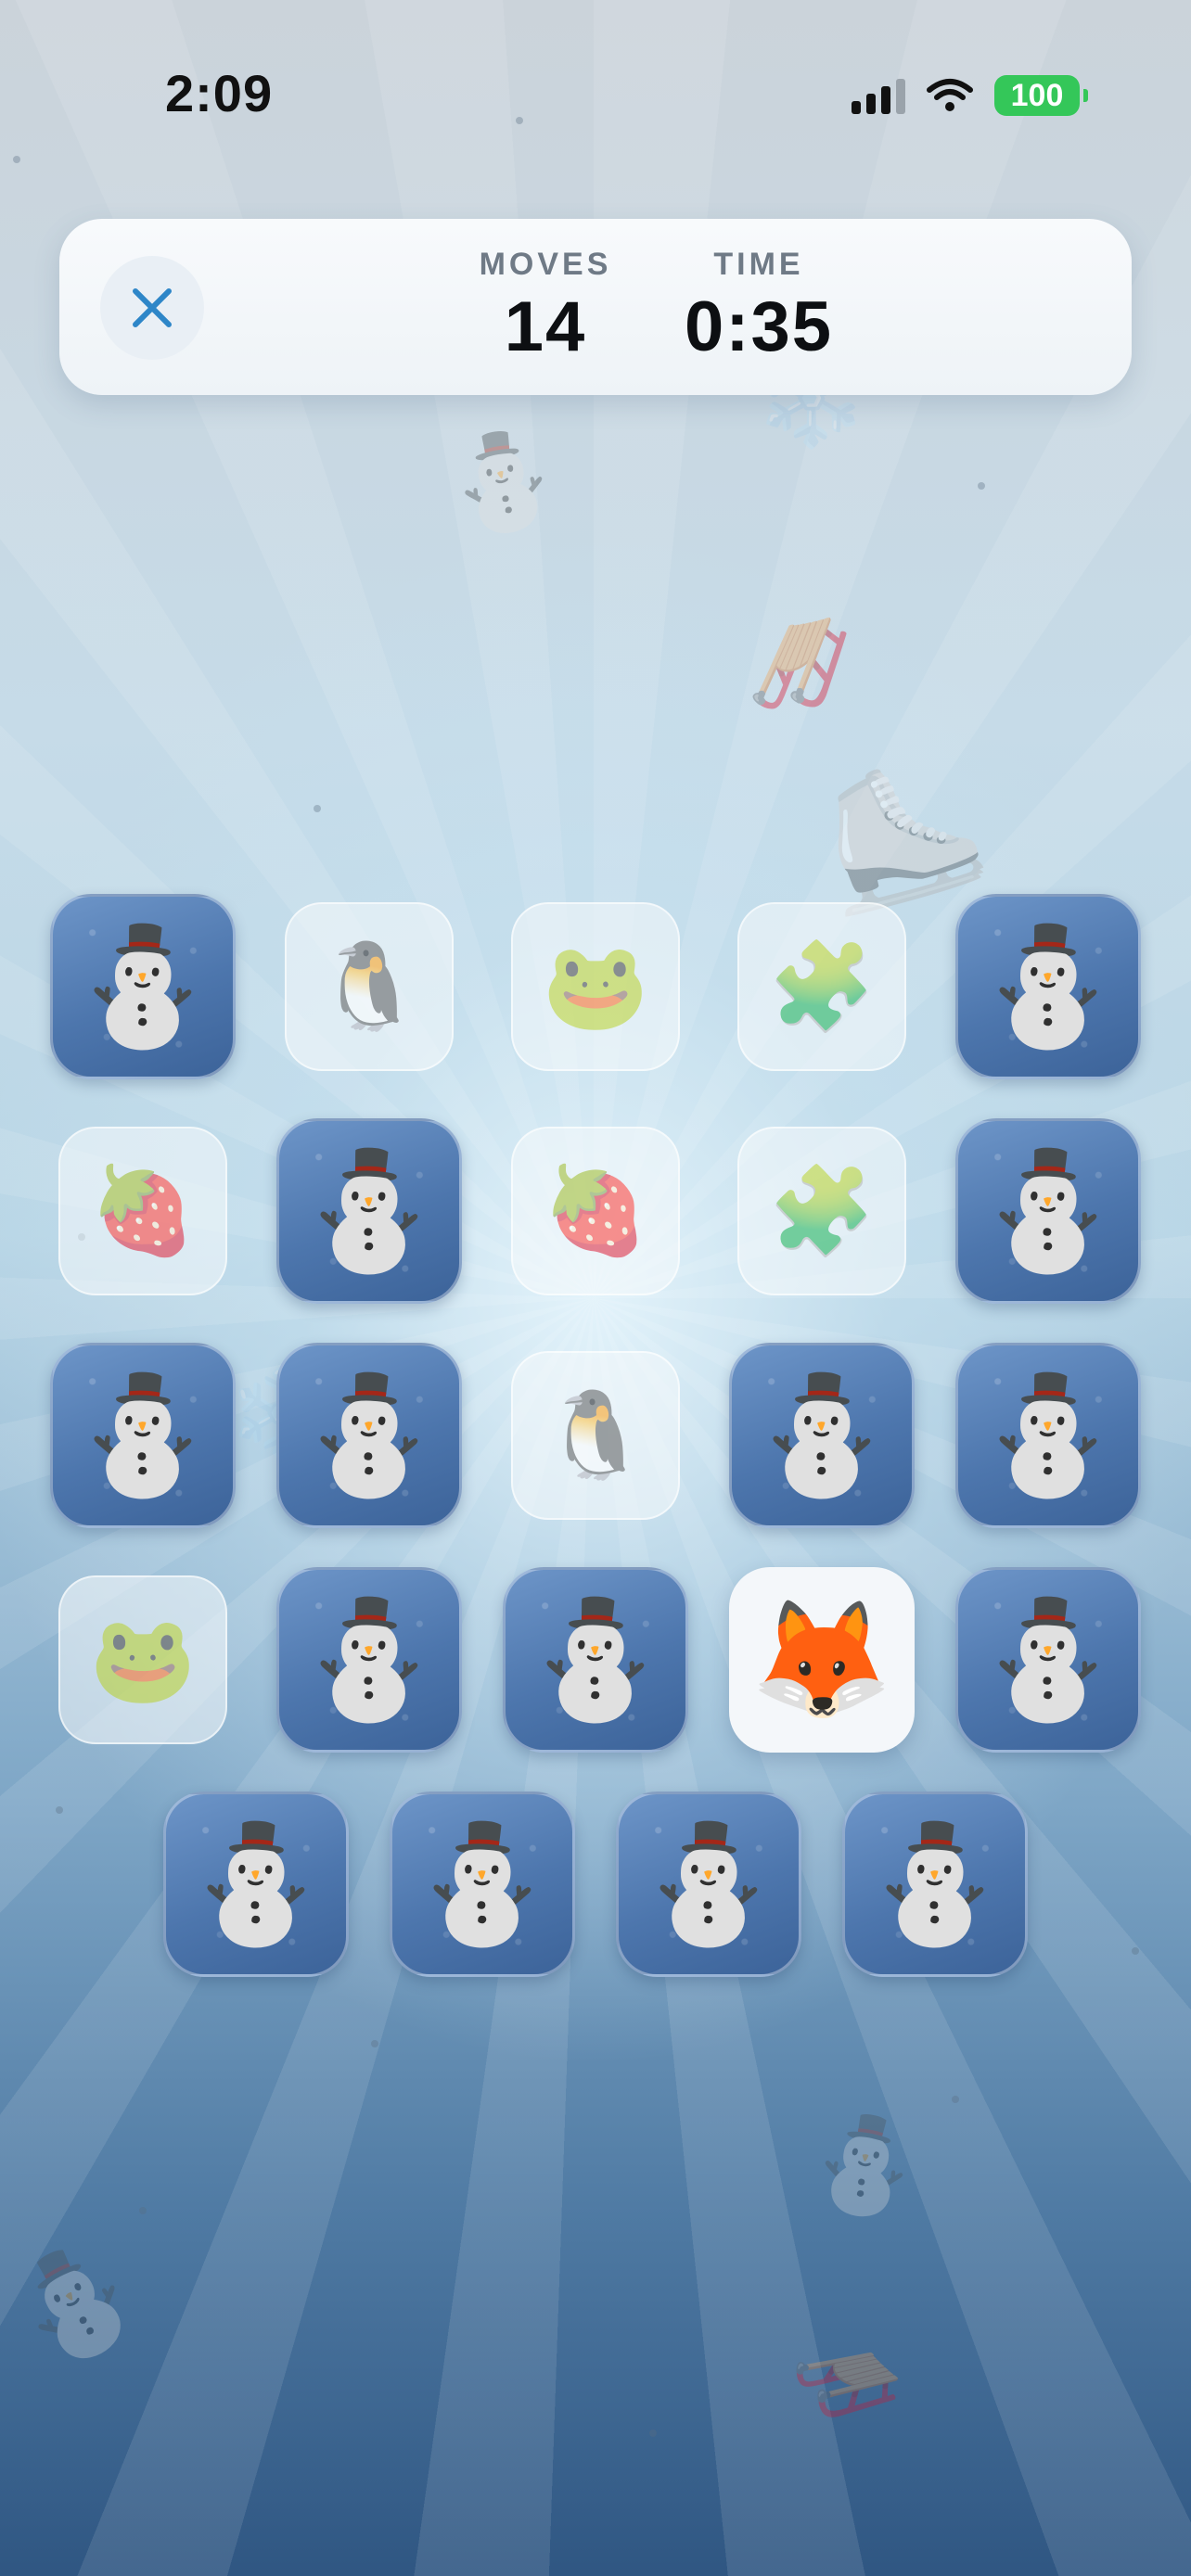 Image resolution: width=1191 pixels, height=2576 pixels. Describe the element at coordinates (822, 1660) in the screenshot. I see `card-revealed-fox: 🦊` at that location.